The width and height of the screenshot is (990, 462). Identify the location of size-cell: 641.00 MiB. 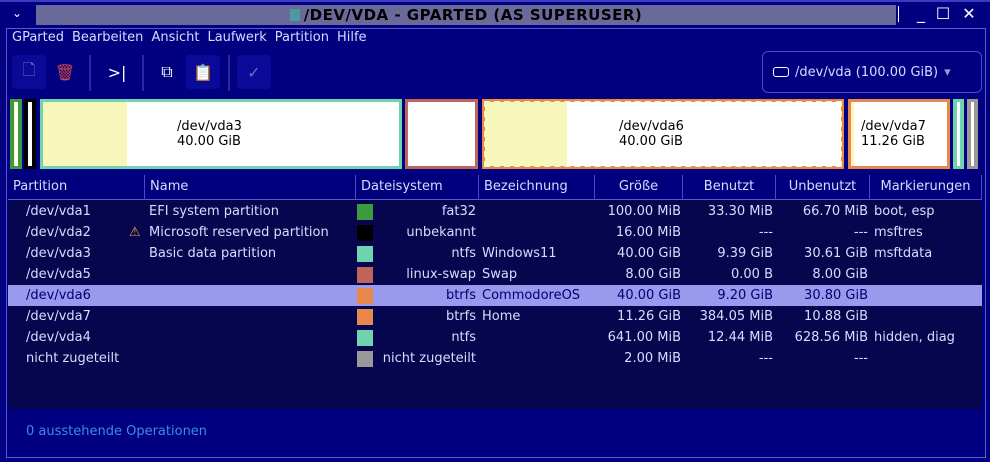
(644, 337).